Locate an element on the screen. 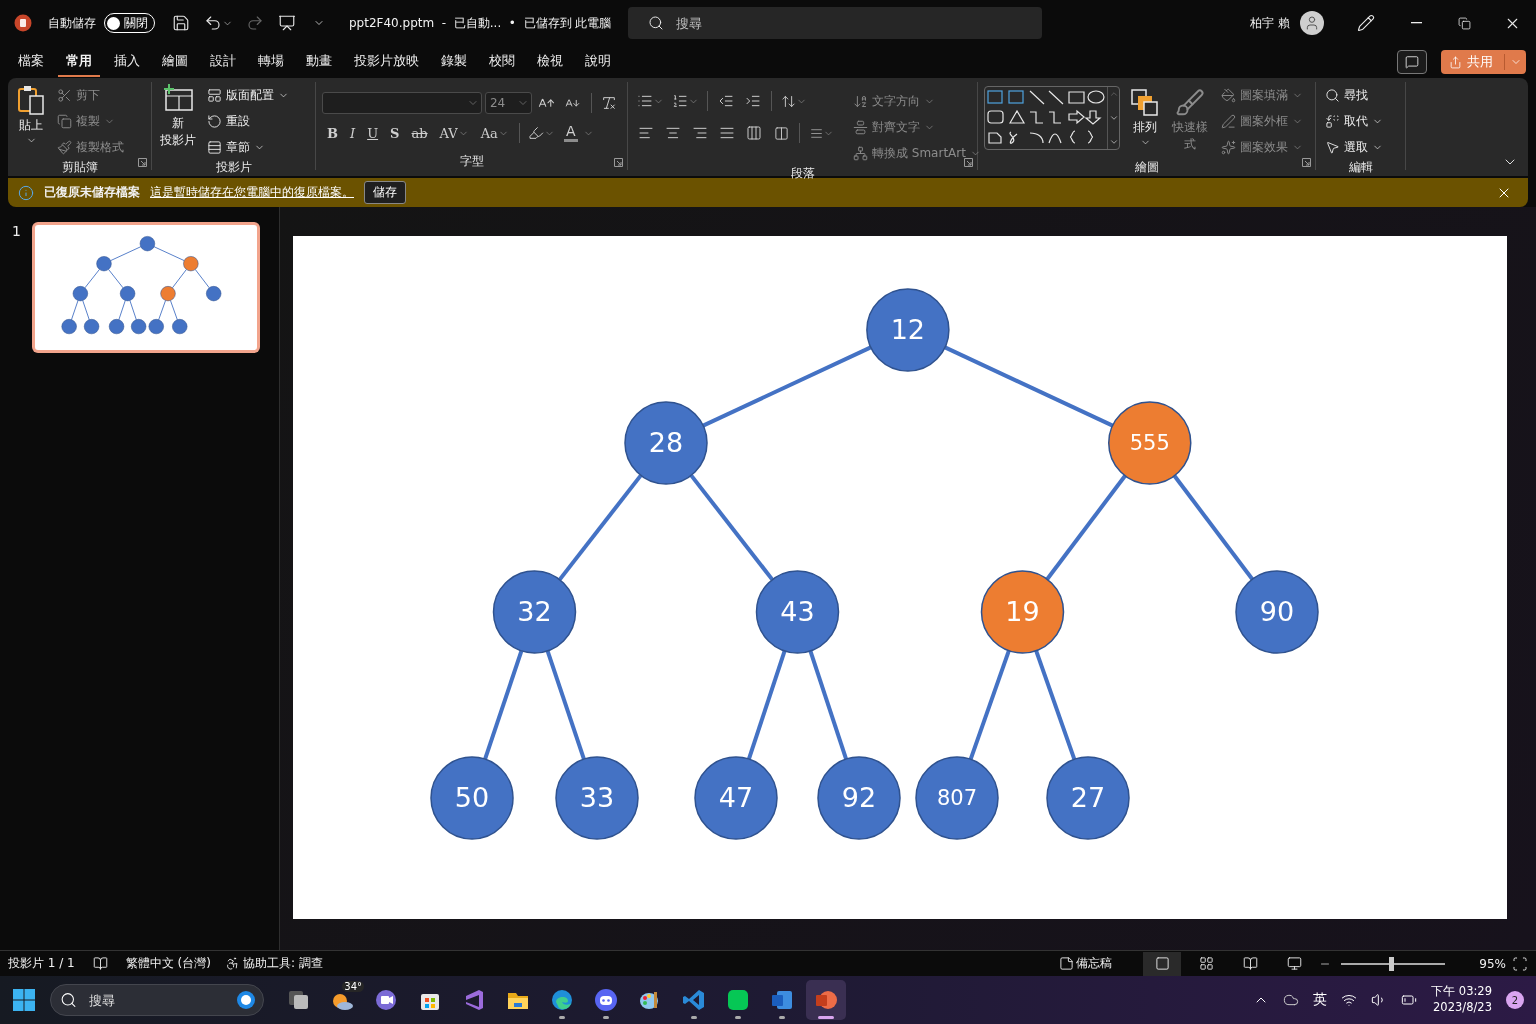  wifi-icon is located at coordinates (1349, 1000).